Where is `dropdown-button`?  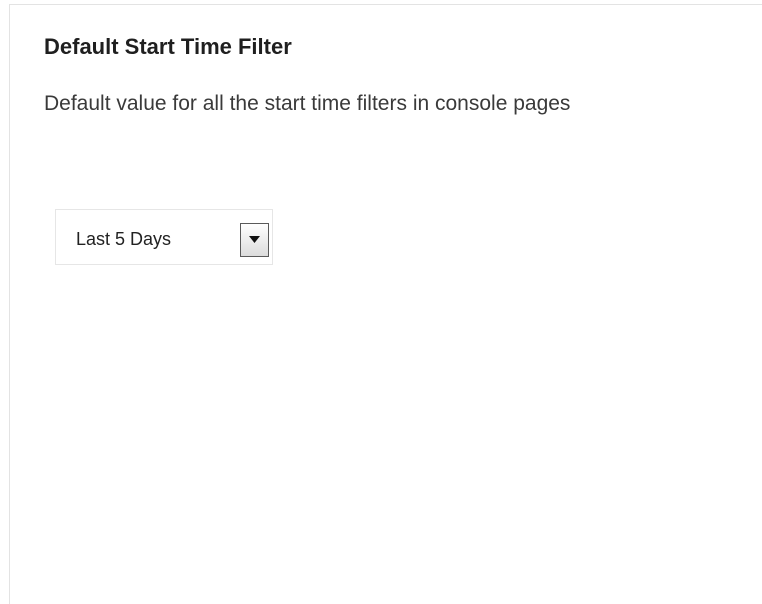 dropdown-button is located at coordinates (254, 240).